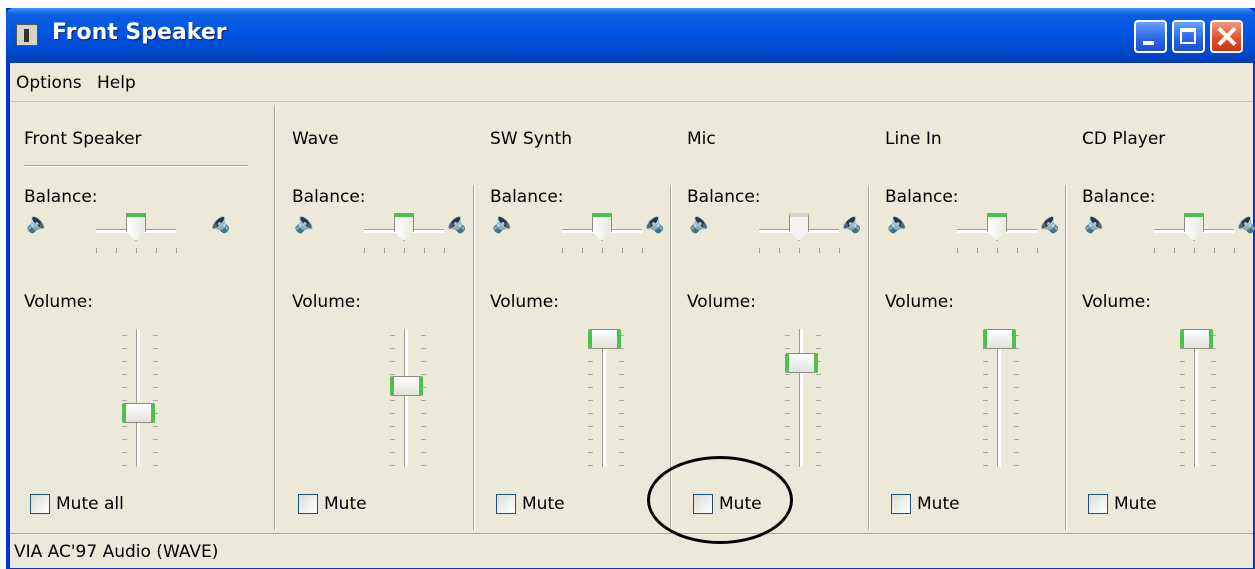 This screenshot has width=1255, height=569. I want to click on title-bar: Front Speaker, so click(630, 35).